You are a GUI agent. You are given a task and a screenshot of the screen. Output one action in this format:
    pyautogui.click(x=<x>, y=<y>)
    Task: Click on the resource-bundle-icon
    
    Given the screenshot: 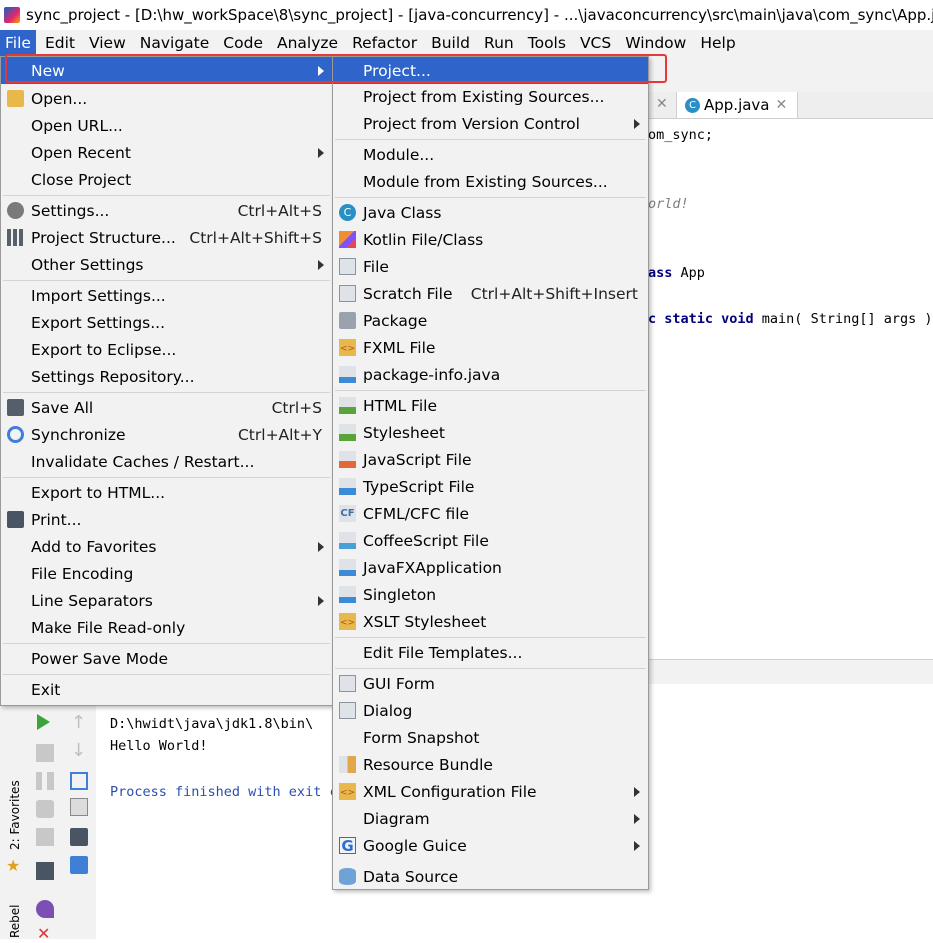 What is the action you would take?
    pyautogui.click(x=347, y=764)
    